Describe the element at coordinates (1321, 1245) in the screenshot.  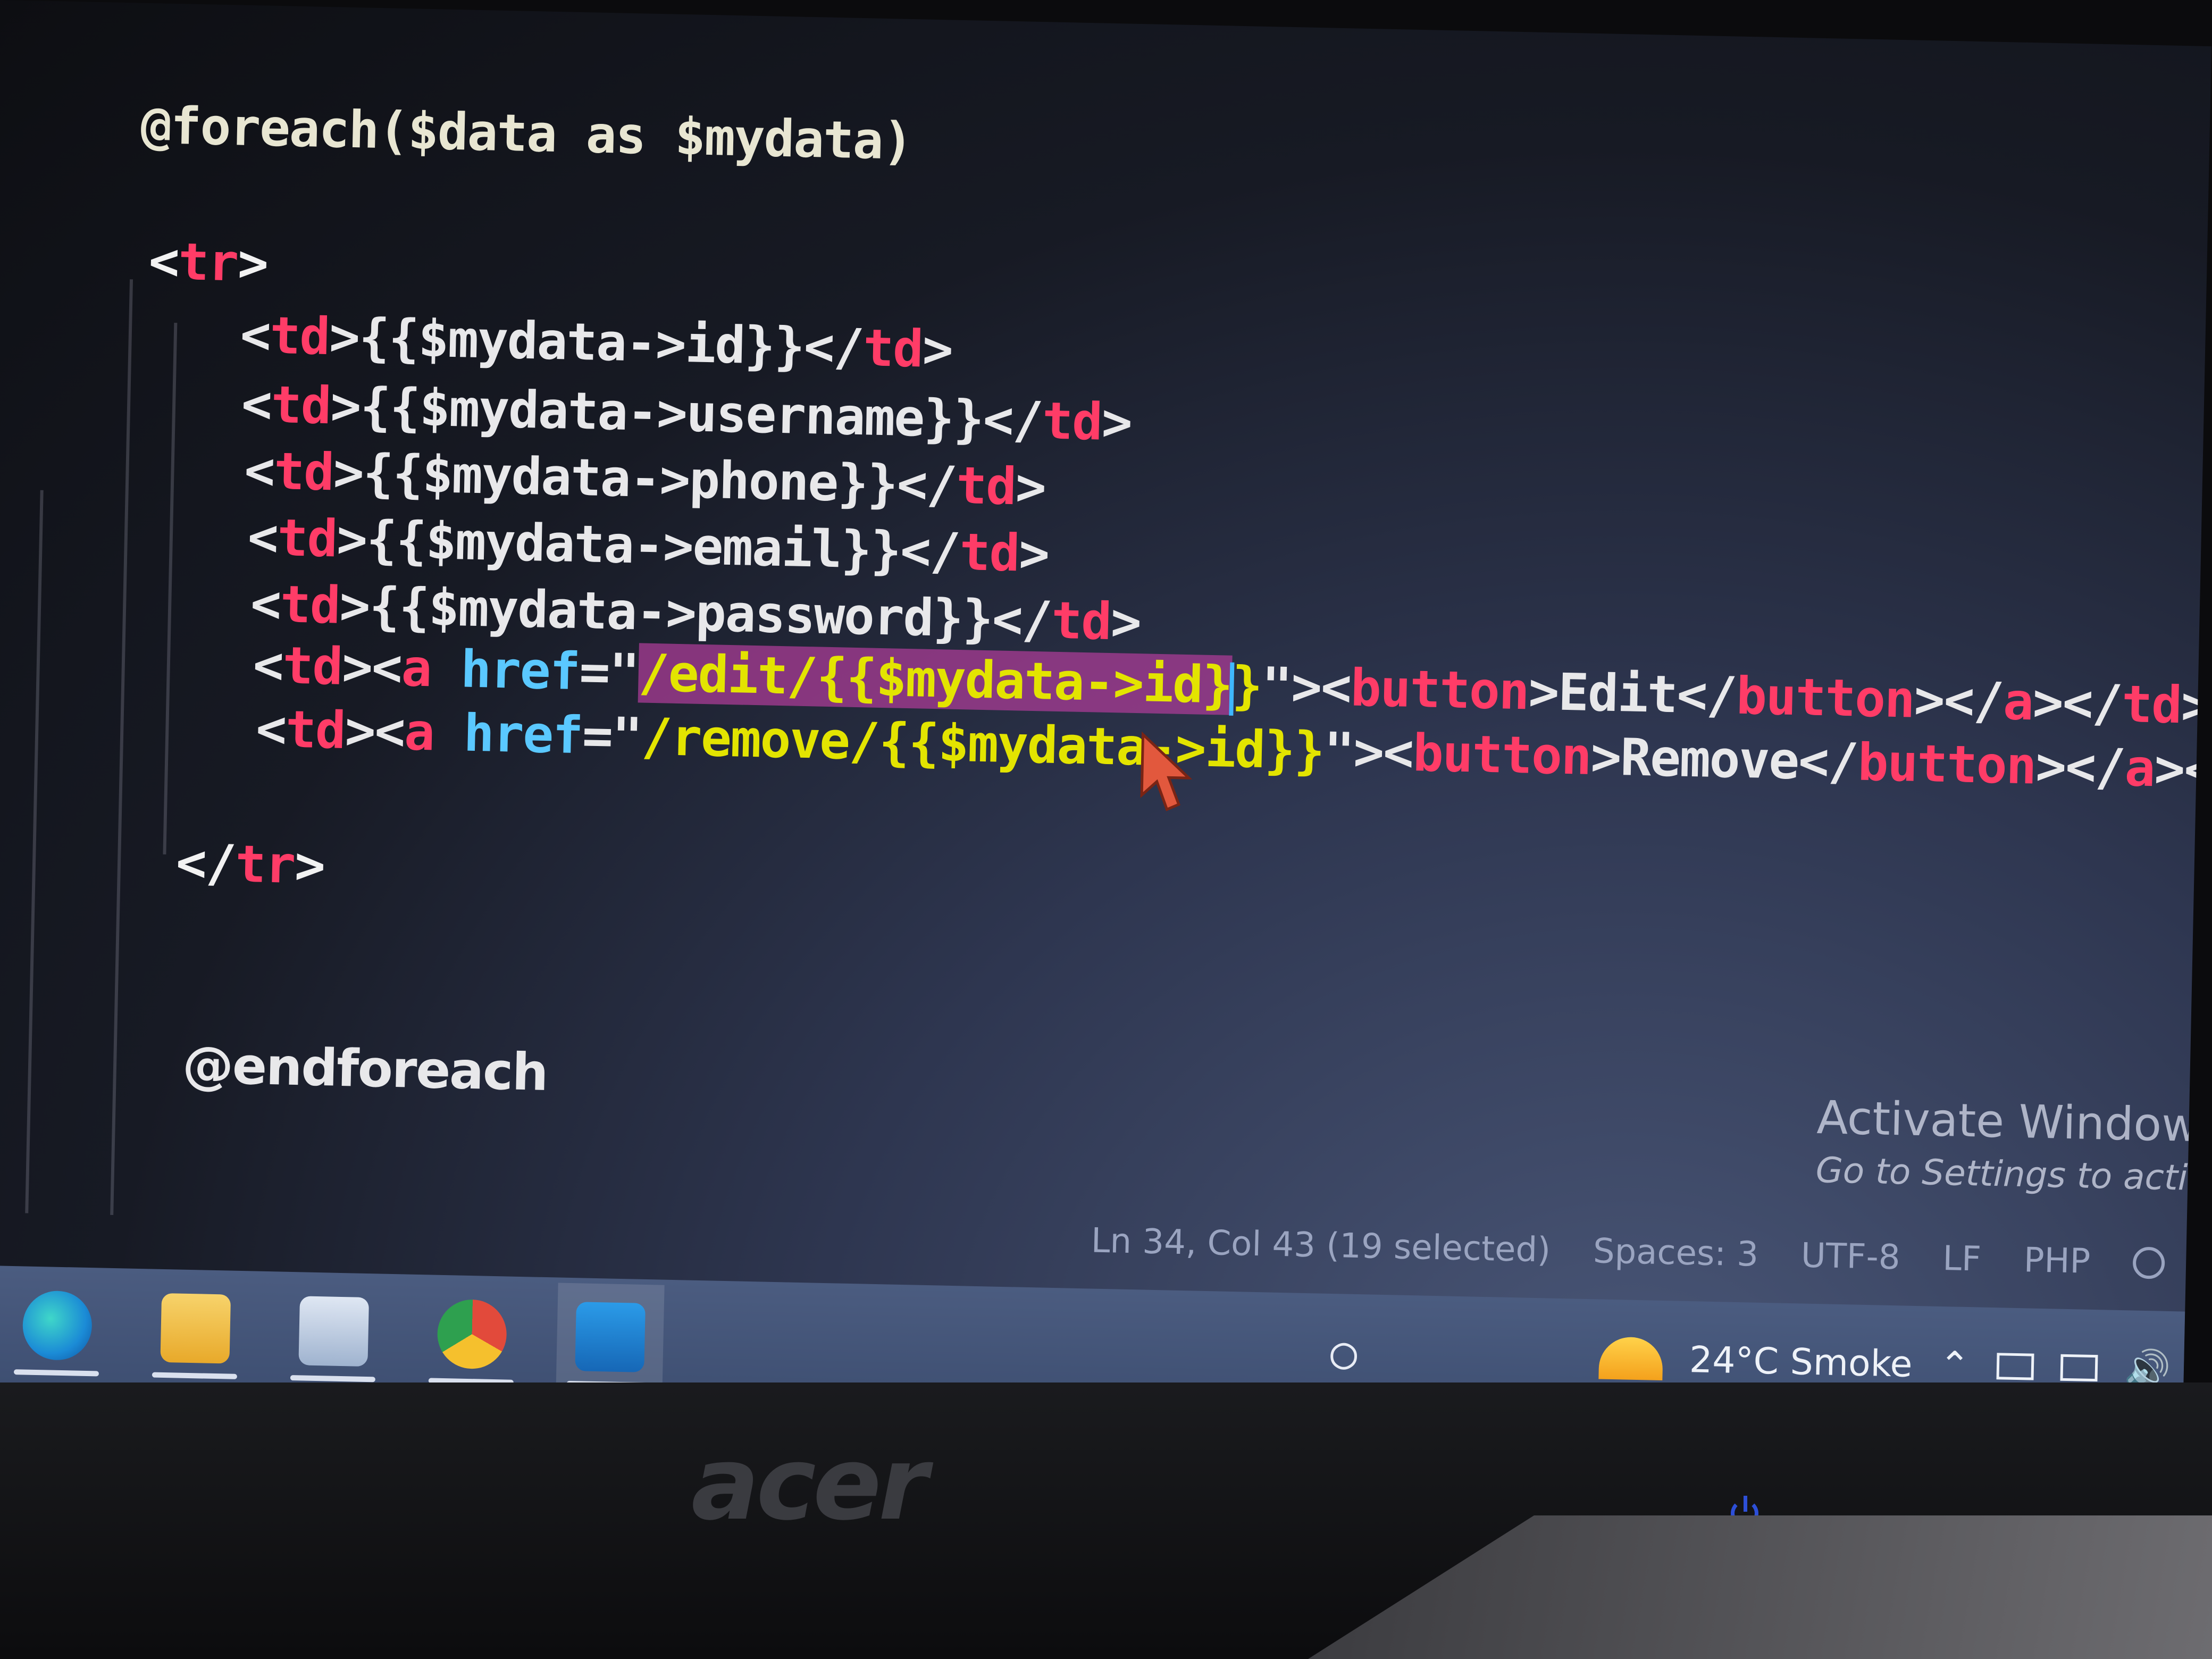
I see `cursor-position: Ln 34, Col 43 (19 selected)` at that location.